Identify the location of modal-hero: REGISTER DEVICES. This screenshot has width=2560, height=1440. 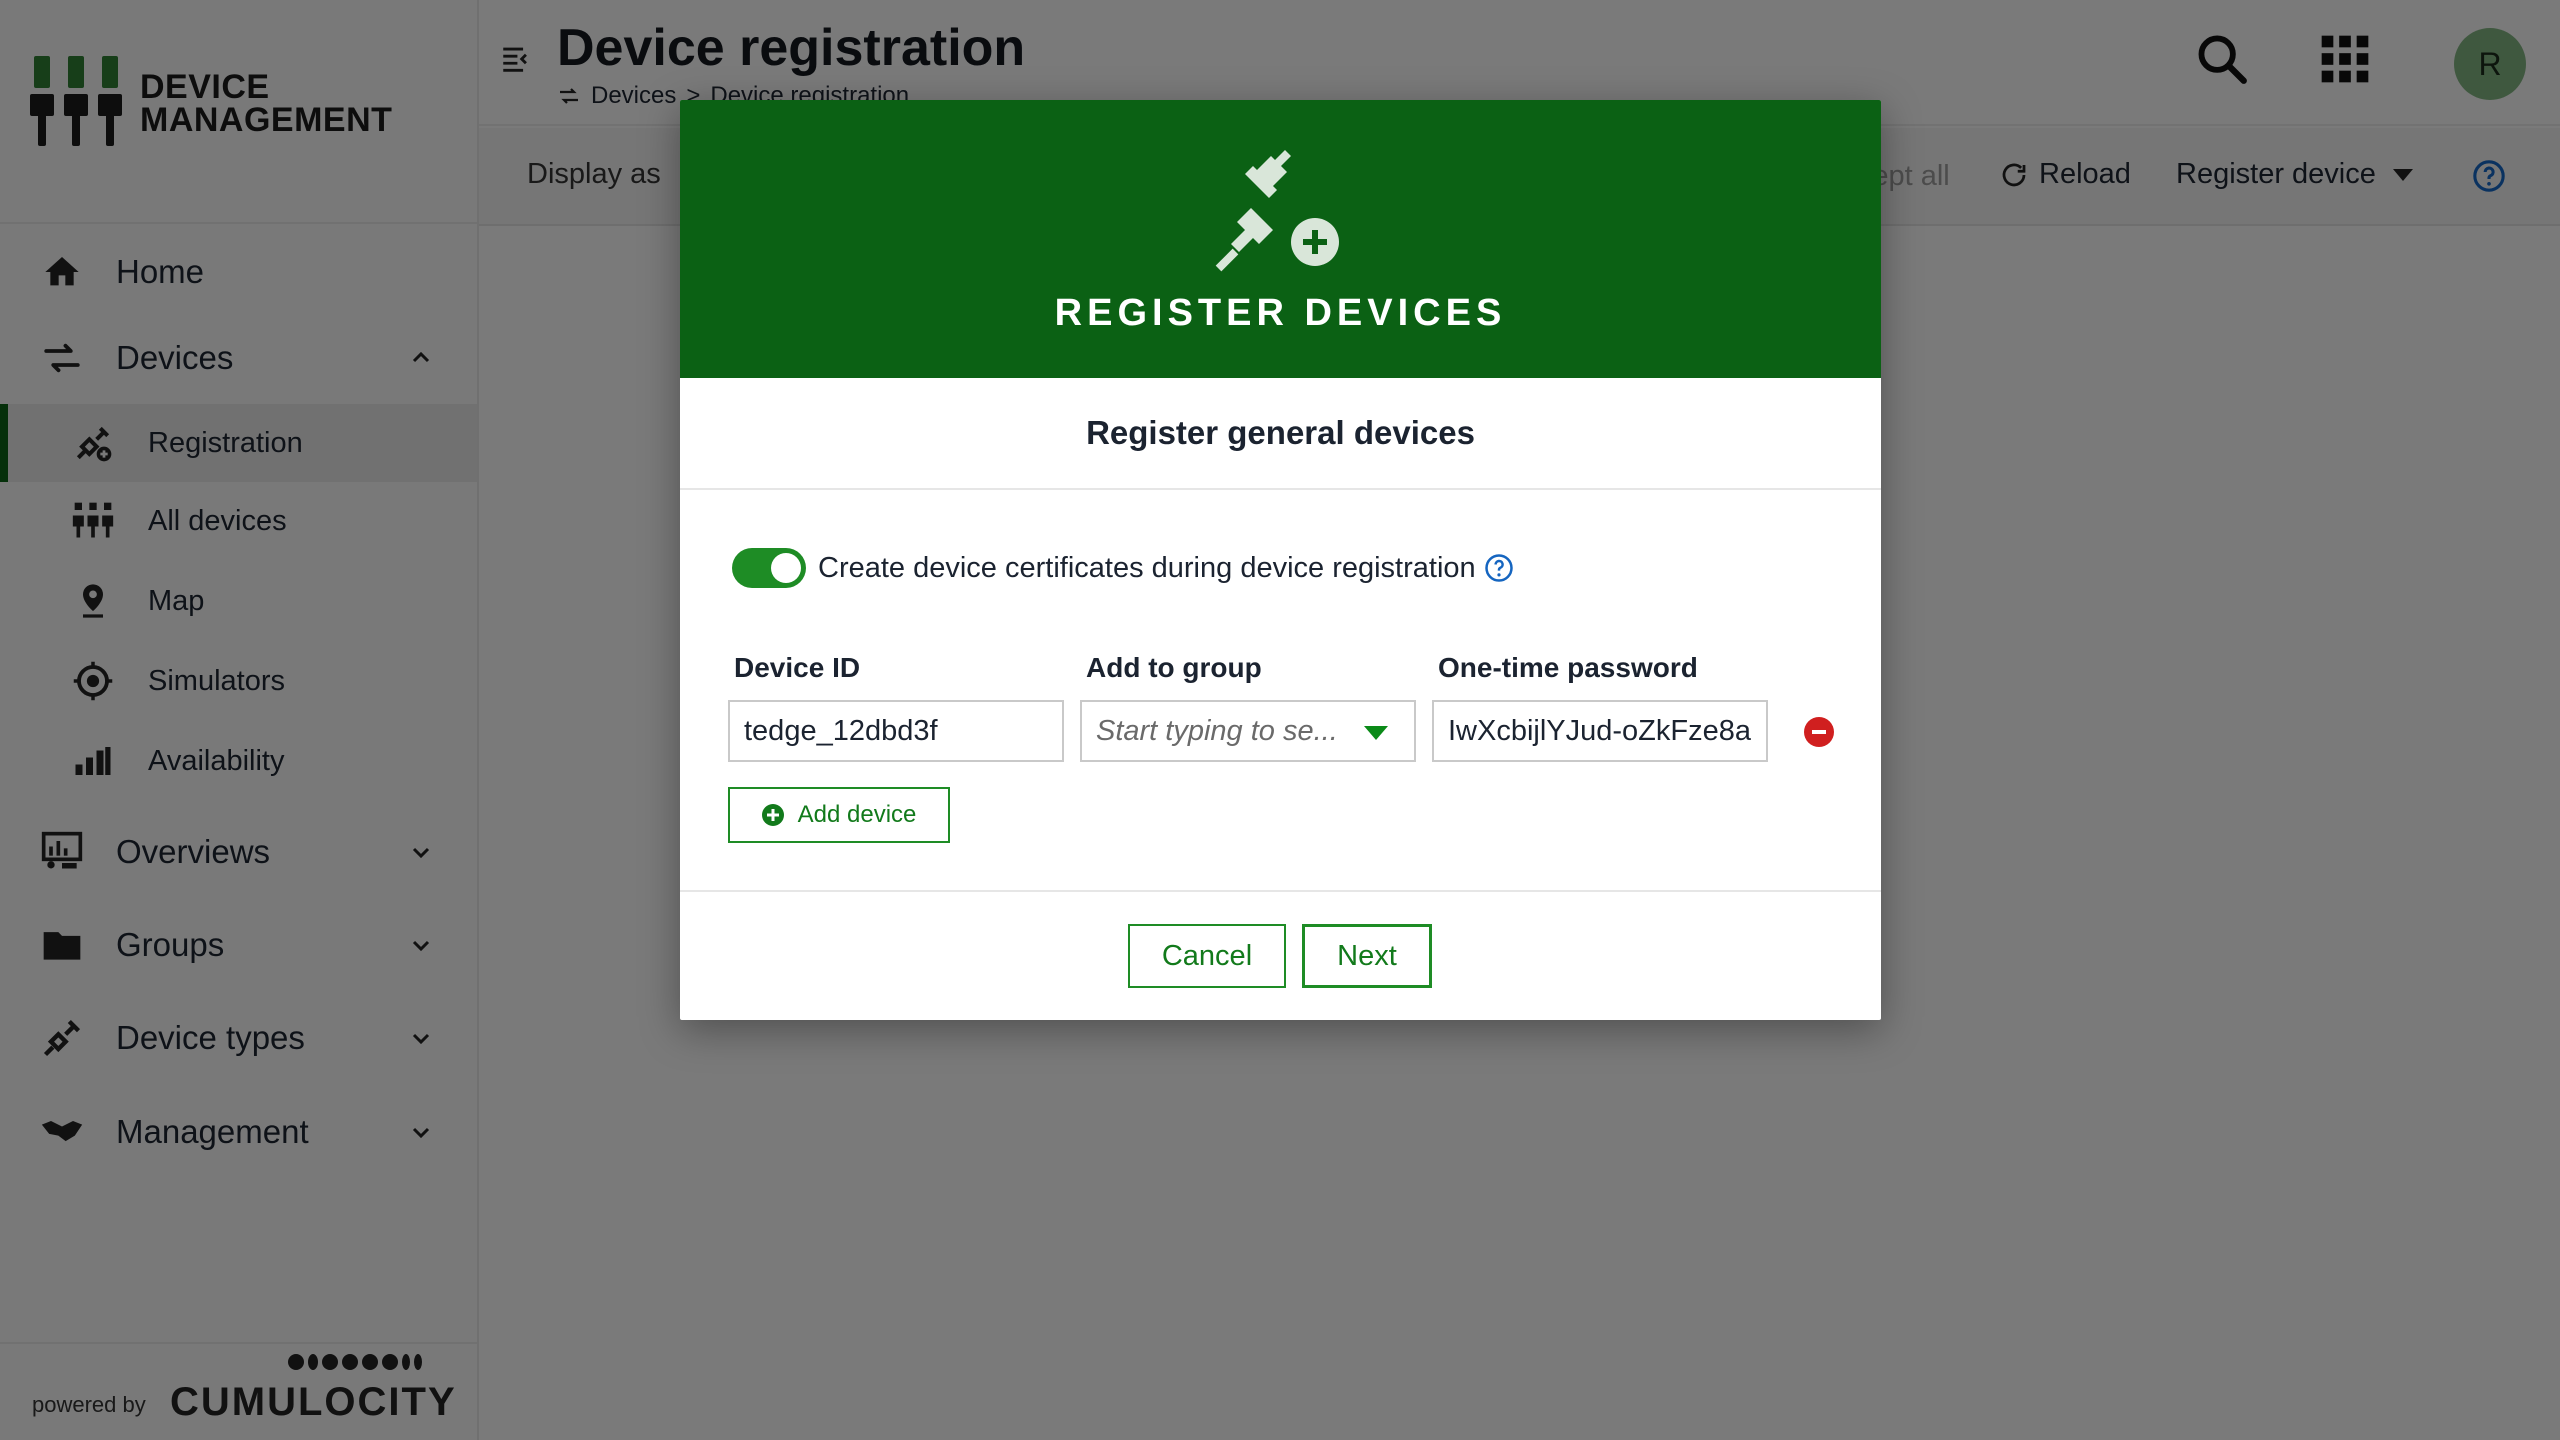
(1280, 239).